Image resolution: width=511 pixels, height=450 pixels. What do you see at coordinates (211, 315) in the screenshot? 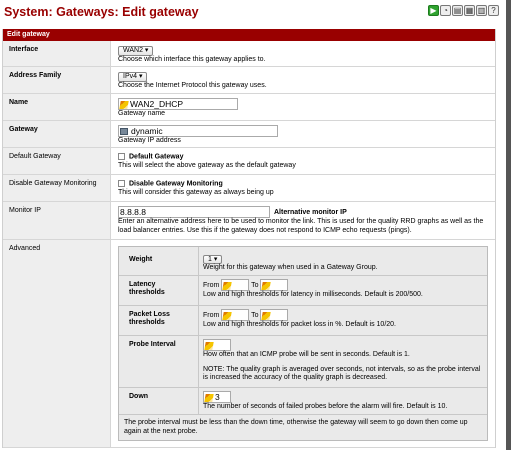
I see `packet-loss-from-label: From` at bounding box center [211, 315].